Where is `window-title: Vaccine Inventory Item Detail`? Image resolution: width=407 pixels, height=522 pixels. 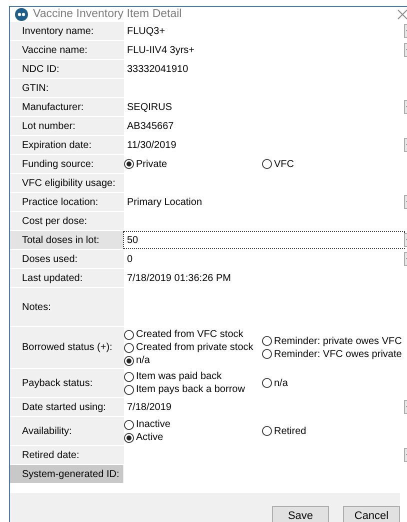
window-title: Vaccine Inventory Item Detail is located at coordinates (108, 14).